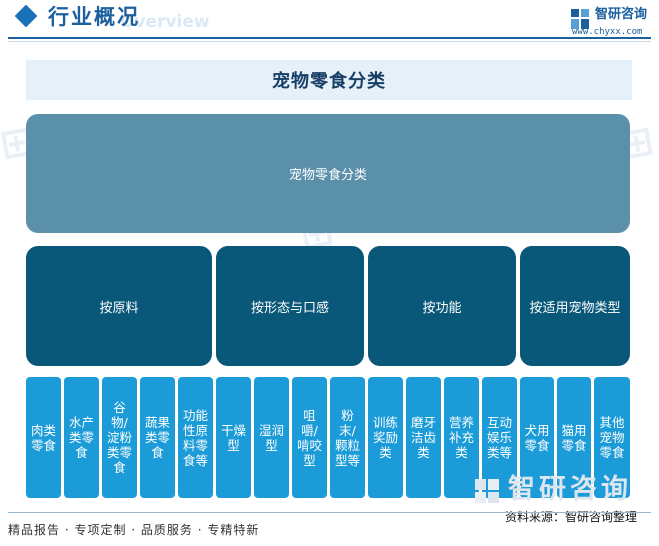 This screenshot has height=546, width=659. What do you see at coordinates (487, 491) in the screenshot?
I see `watermark-logo-icon` at bounding box center [487, 491].